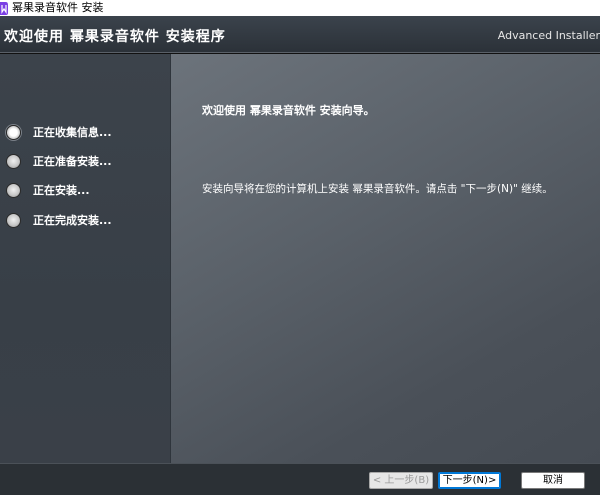 The height and width of the screenshot is (495, 600). I want to click on header-brand: Advanced Installer, so click(548, 35).